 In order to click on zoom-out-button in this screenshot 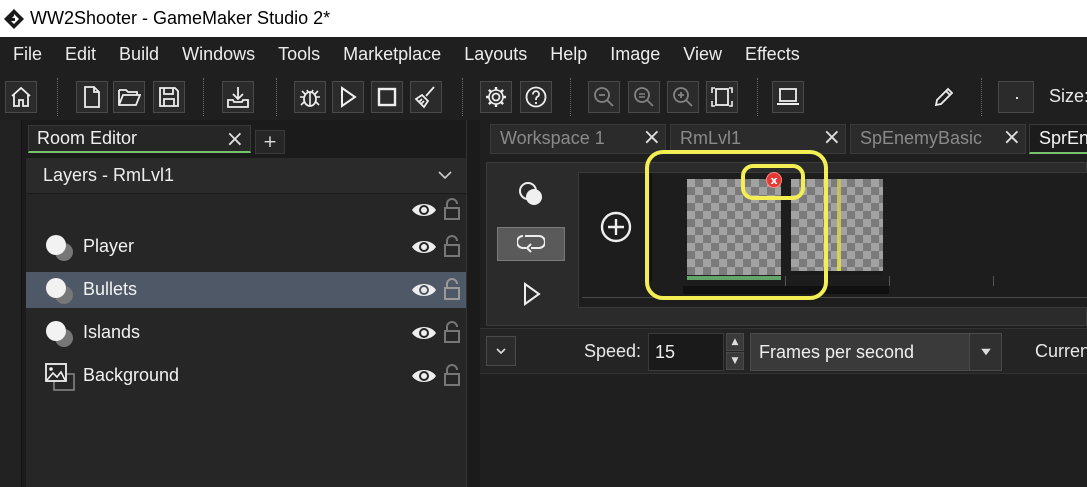, I will do `click(604, 97)`.